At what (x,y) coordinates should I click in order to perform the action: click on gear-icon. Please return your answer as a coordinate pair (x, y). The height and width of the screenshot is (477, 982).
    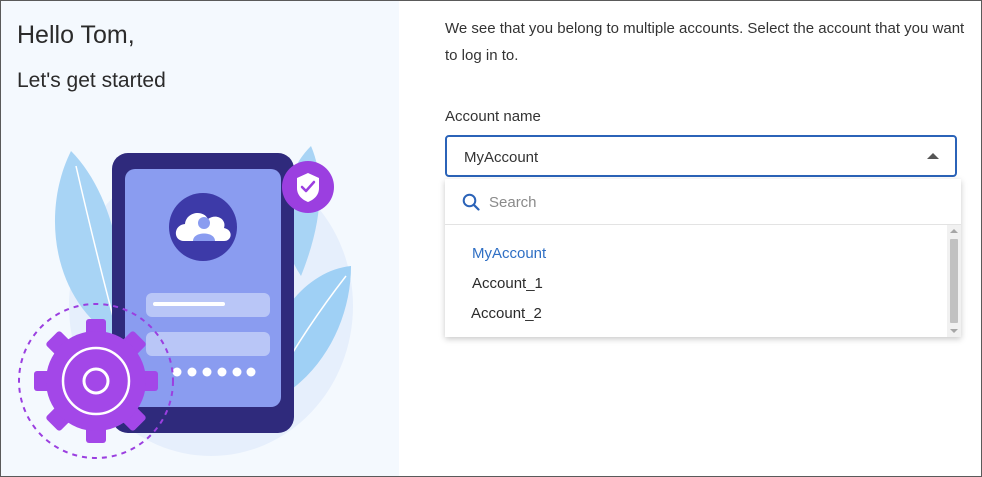
    Looking at the image, I should click on (96, 381).